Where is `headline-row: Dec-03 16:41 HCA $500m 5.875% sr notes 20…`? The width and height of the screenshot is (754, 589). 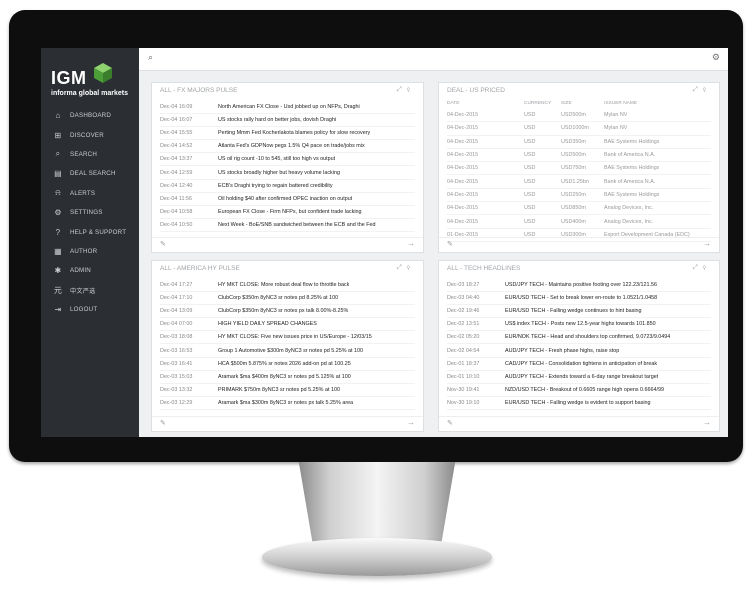
headline-row: Dec-03 16:41 HCA $500m 5.875% sr notes 20… is located at coordinates (287, 364).